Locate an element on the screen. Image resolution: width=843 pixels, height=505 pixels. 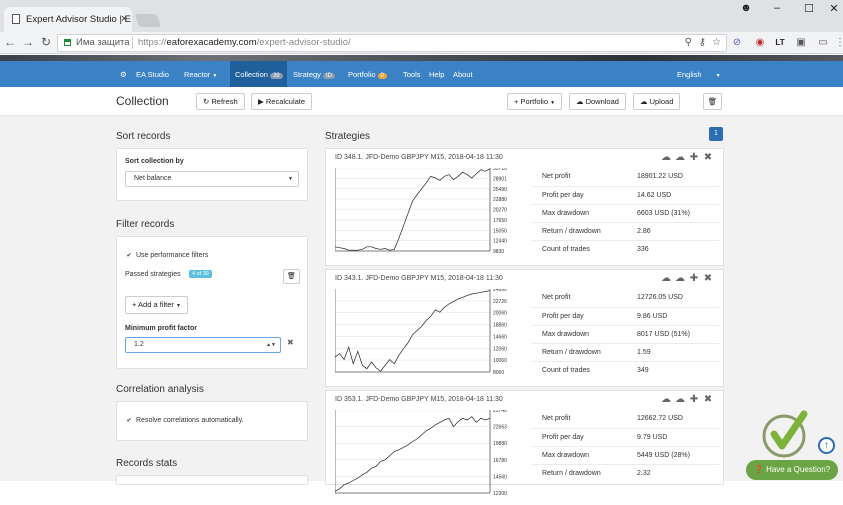
nav-collection: Collection 39 is located at coordinates (259, 74).